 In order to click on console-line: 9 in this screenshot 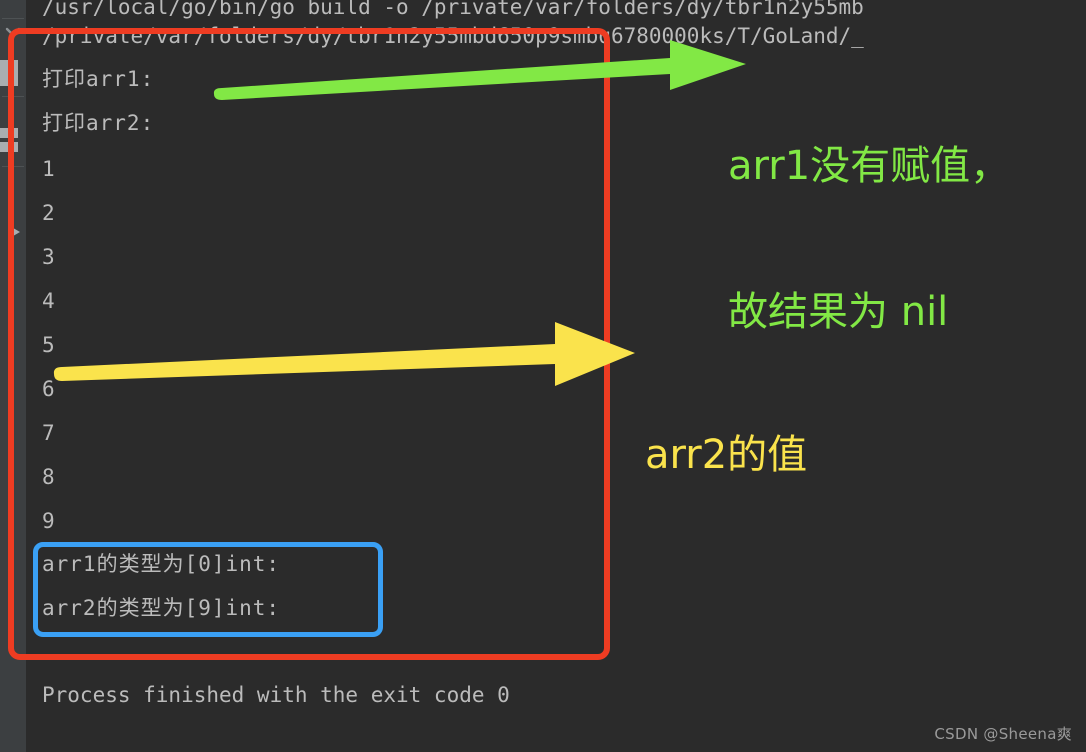, I will do `click(48, 521)`.